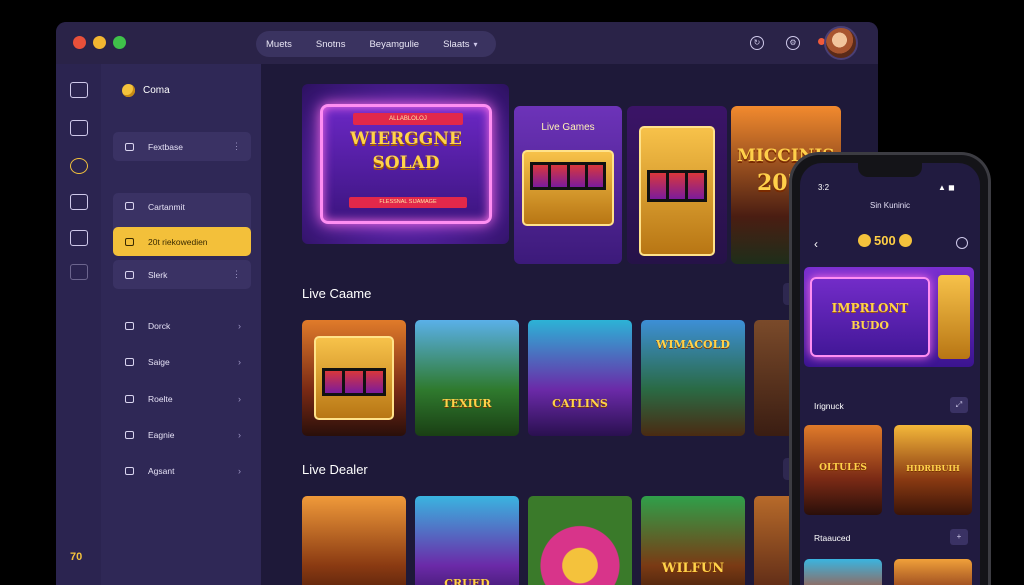 The height and width of the screenshot is (585, 1024). I want to click on sidebar-item-label: 20t riekowedien, so click(178, 241).